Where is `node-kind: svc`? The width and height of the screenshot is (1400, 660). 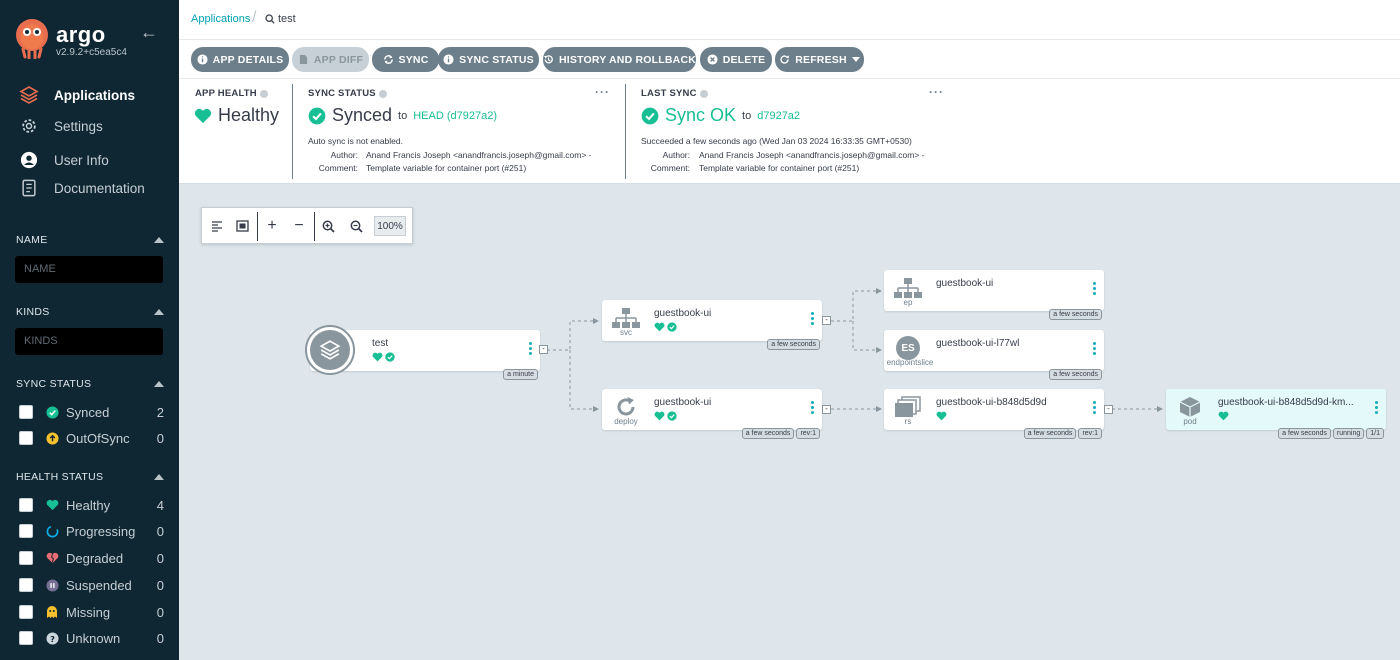
node-kind: svc is located at coordinates (626, 332).